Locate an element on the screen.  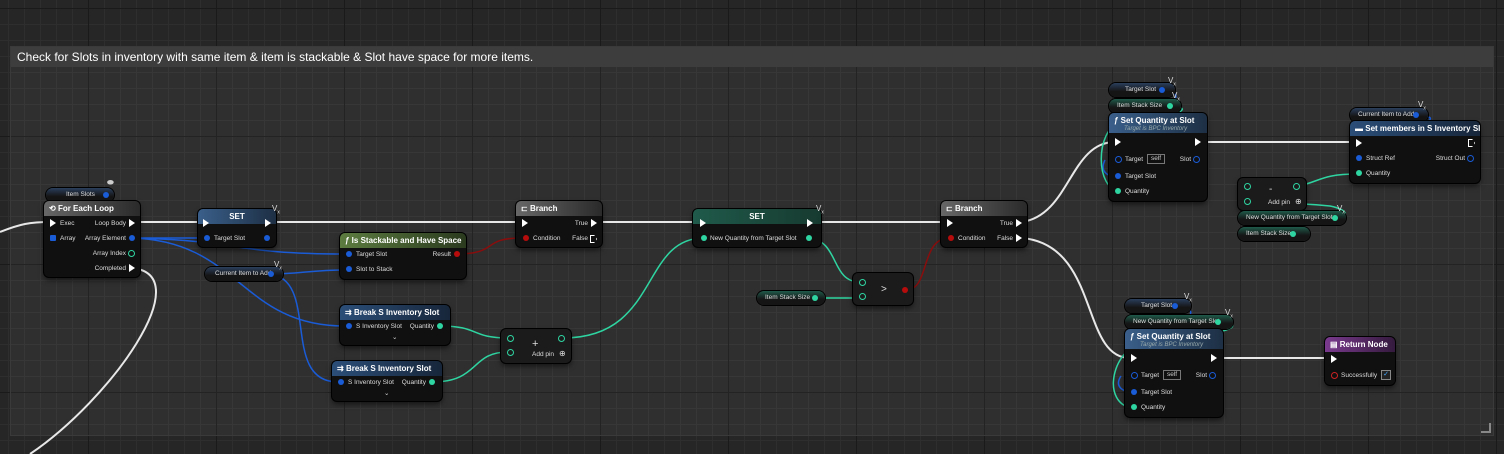
subtract-node: - Add pin ⊕ is located at coordinates (1272, 194).